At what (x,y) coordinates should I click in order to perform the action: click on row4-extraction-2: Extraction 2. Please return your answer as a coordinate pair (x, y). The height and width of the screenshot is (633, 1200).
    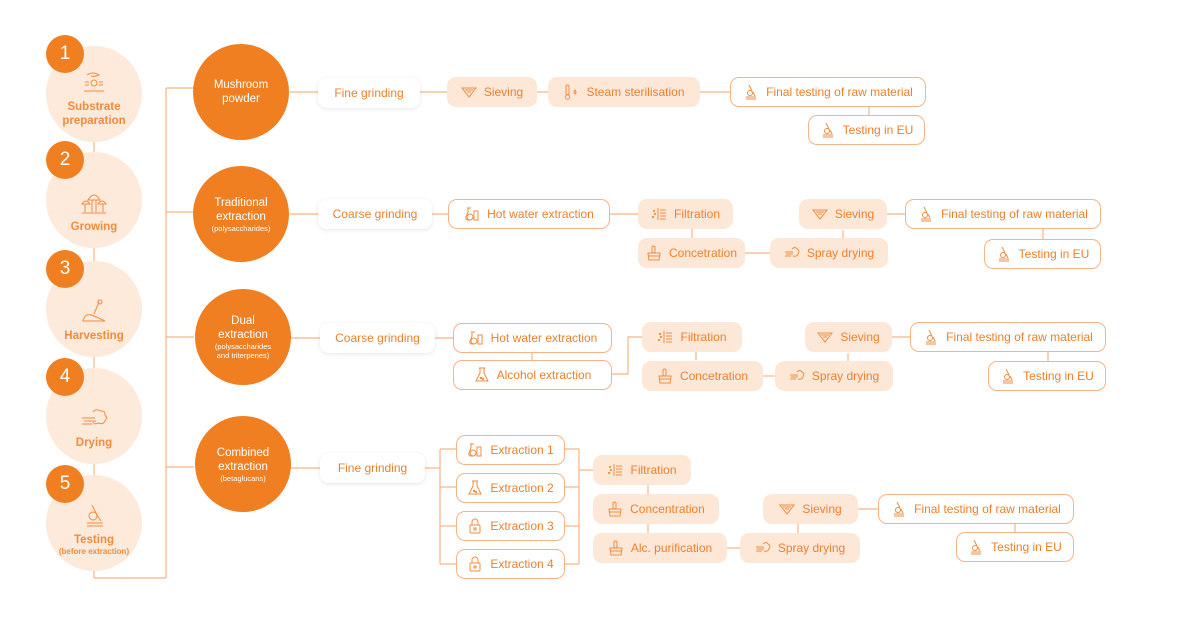
    Looking at the image, I should click on (510, 488).